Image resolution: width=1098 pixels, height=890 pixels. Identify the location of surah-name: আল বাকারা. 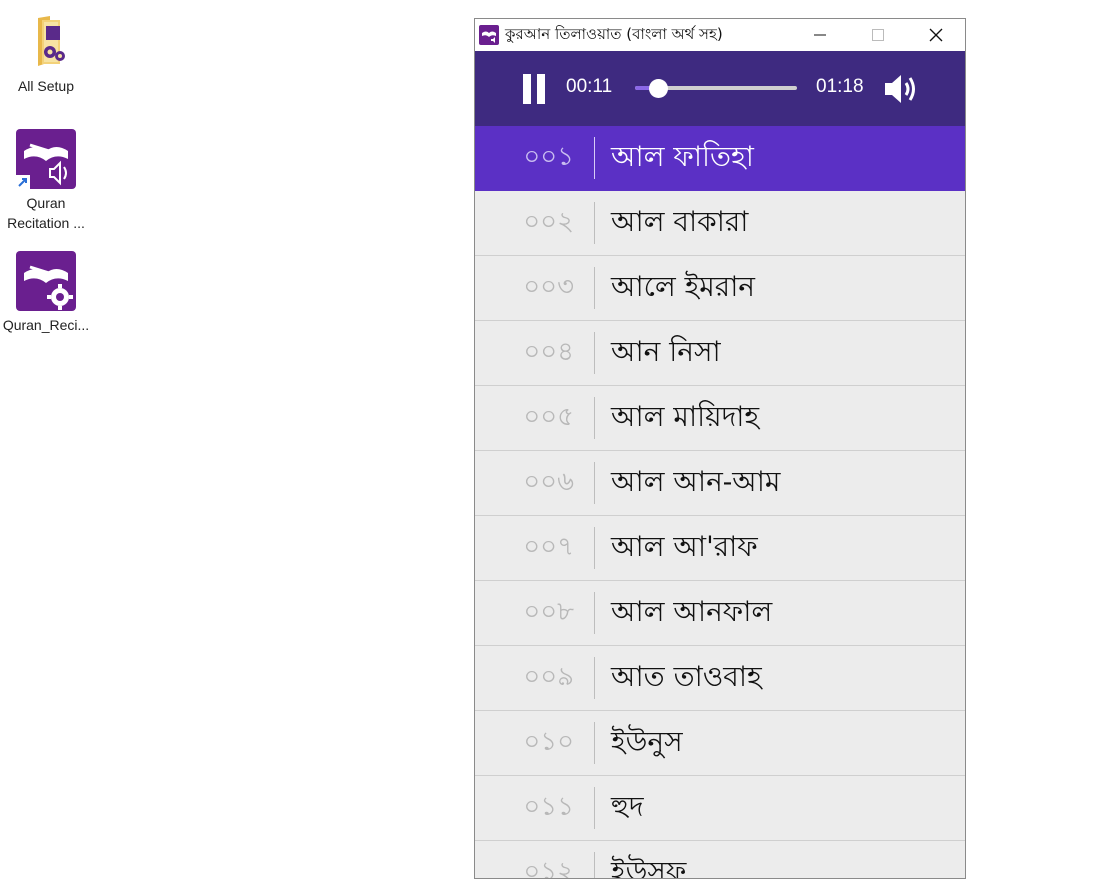
(680, 221).